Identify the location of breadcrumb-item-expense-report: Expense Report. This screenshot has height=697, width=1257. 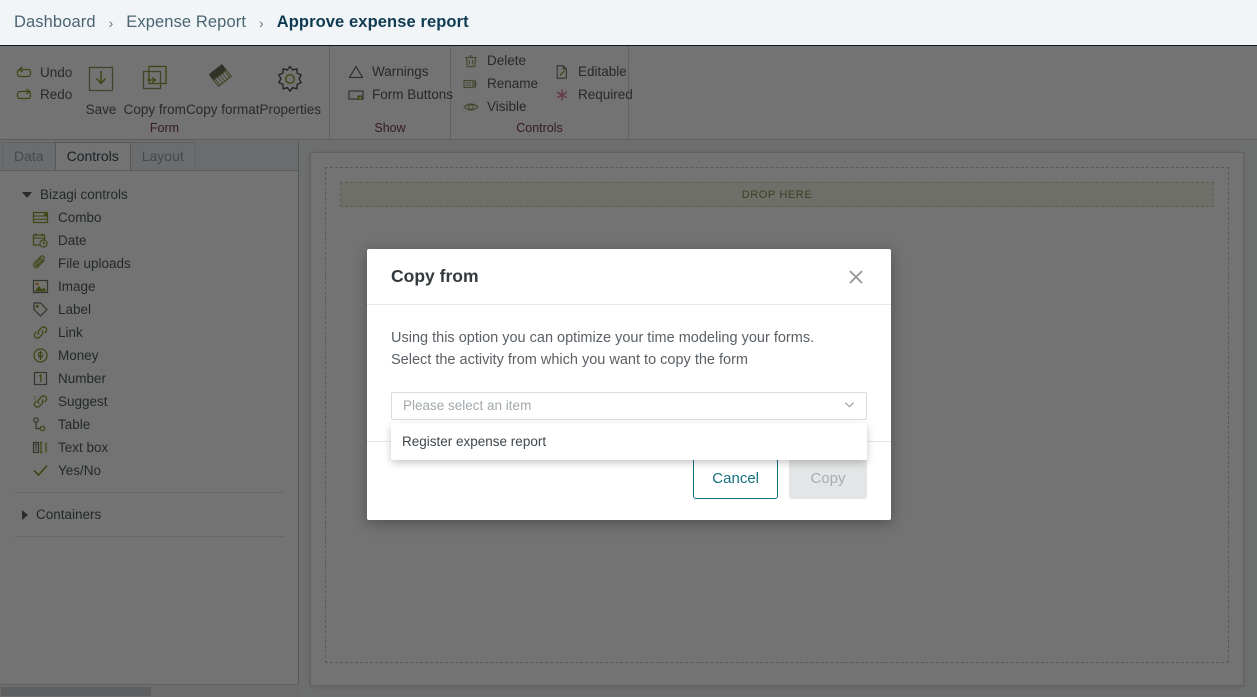
(186, 22).